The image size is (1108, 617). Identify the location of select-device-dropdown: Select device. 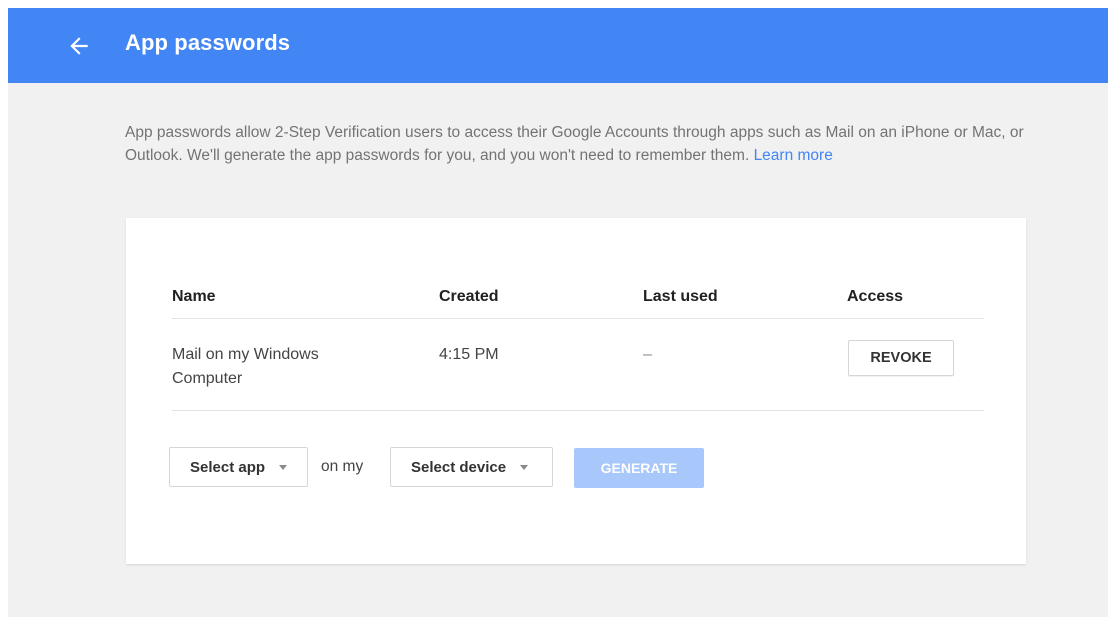
(471, 467).